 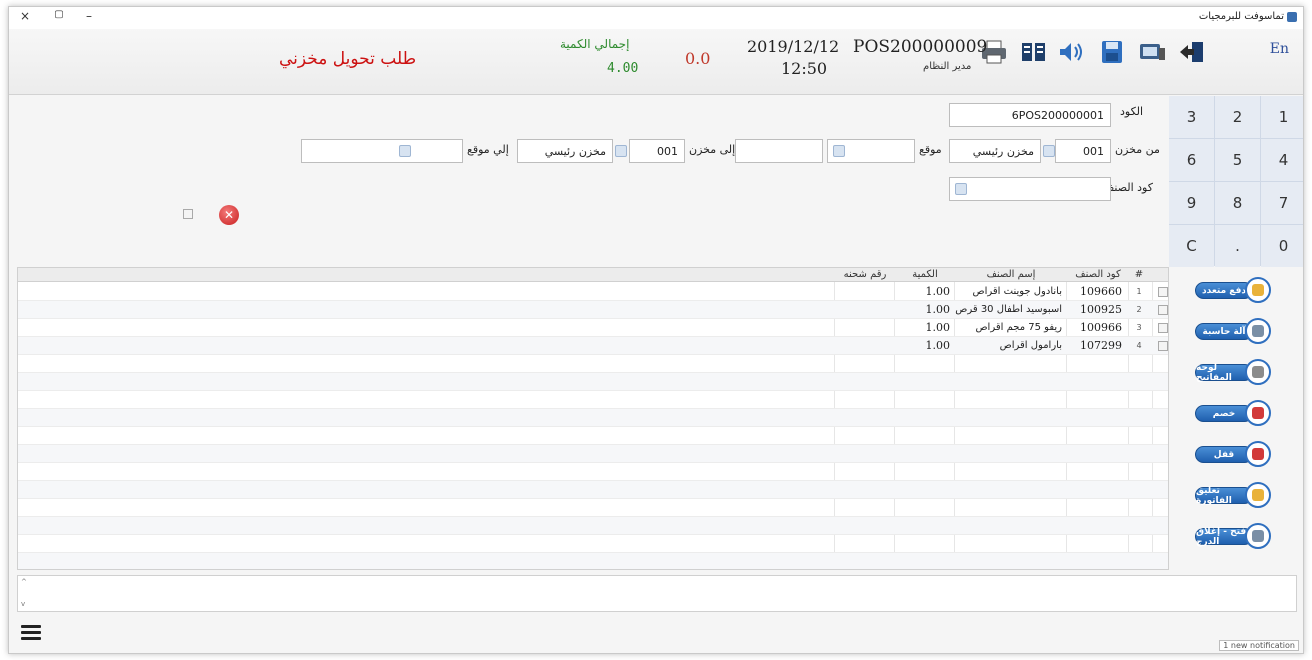 What do you see at coordinates (1191, 203) in the screenshot?
I see `numpad-key-9: 9` at bounding box center [1191, 203].